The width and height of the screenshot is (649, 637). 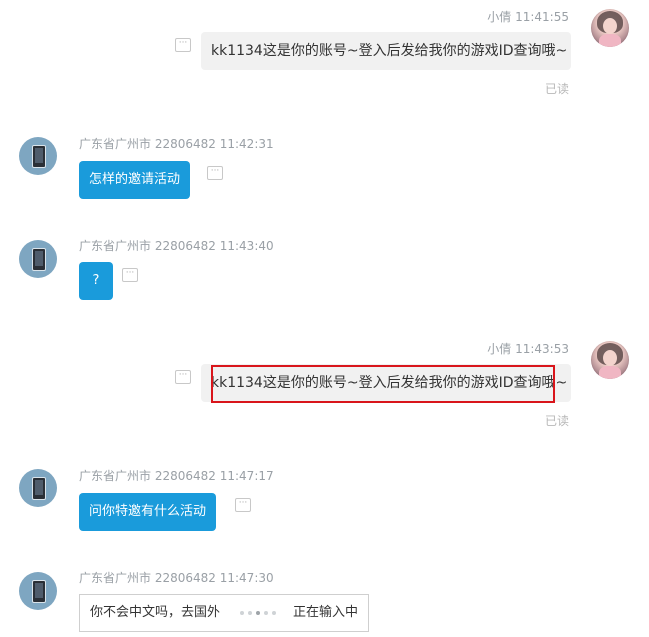 I want to click on agent-message-meta: 小倩 11:41:55, so click(x=528, y=16).